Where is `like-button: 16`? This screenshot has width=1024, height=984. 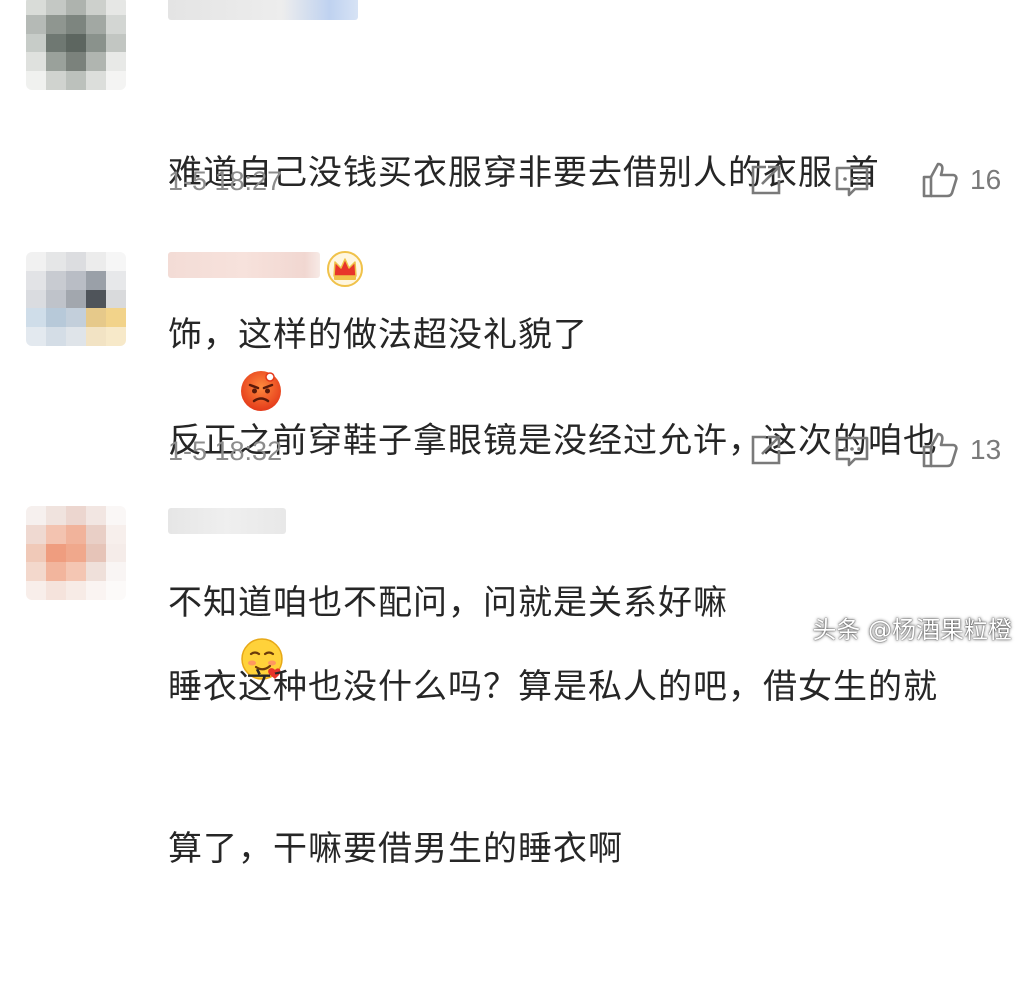 like-button: 16 is located at coordinates (960, 180).